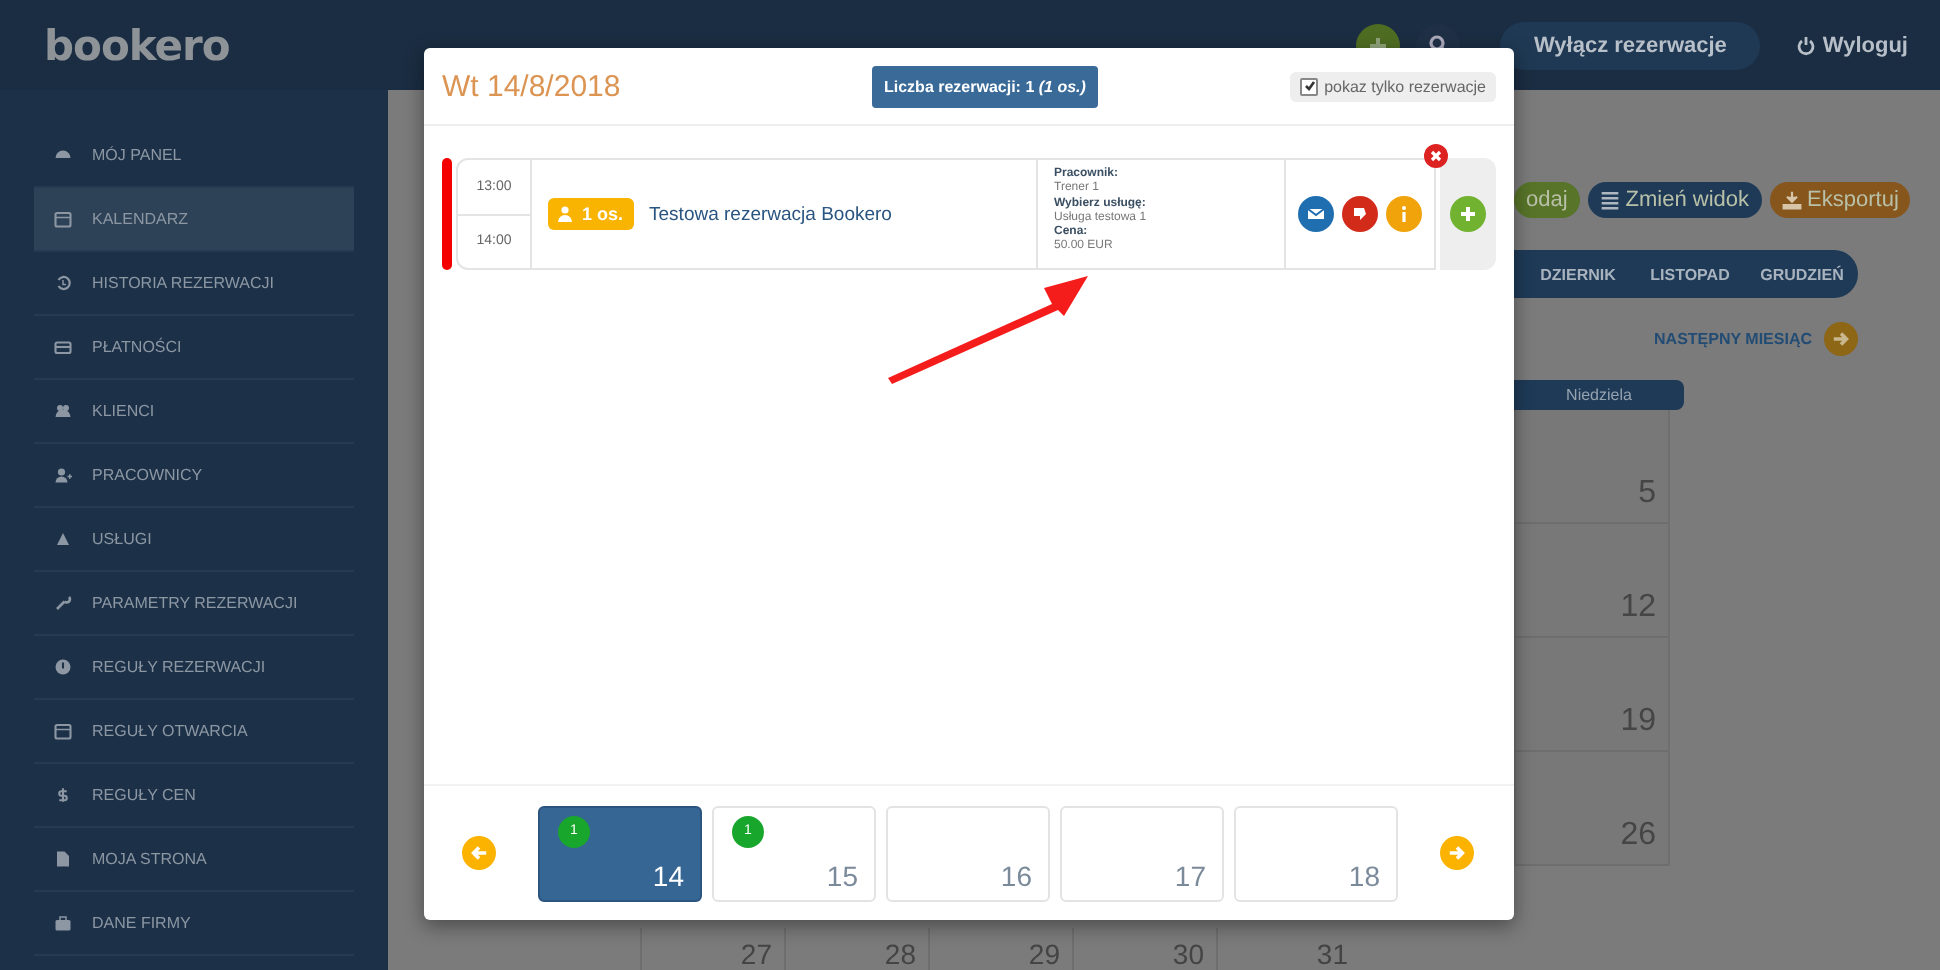  Describe the element at coordinates (447, 214) in the screenshot. I see `status-bar` at that location.